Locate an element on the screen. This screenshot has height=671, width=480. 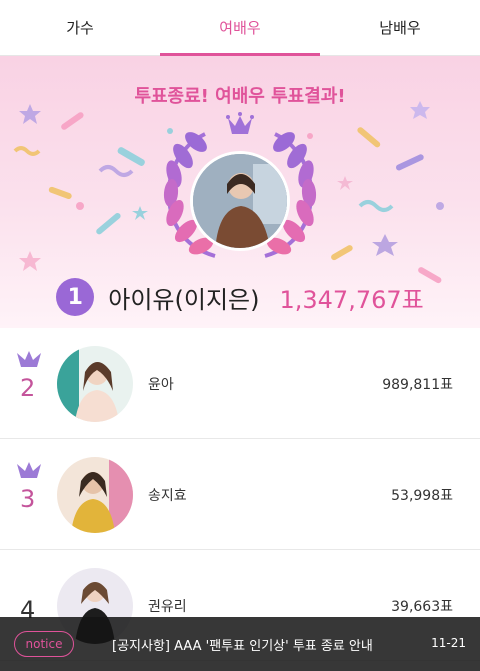
actress-name: 권유리 is located at coordinates (167, 607).